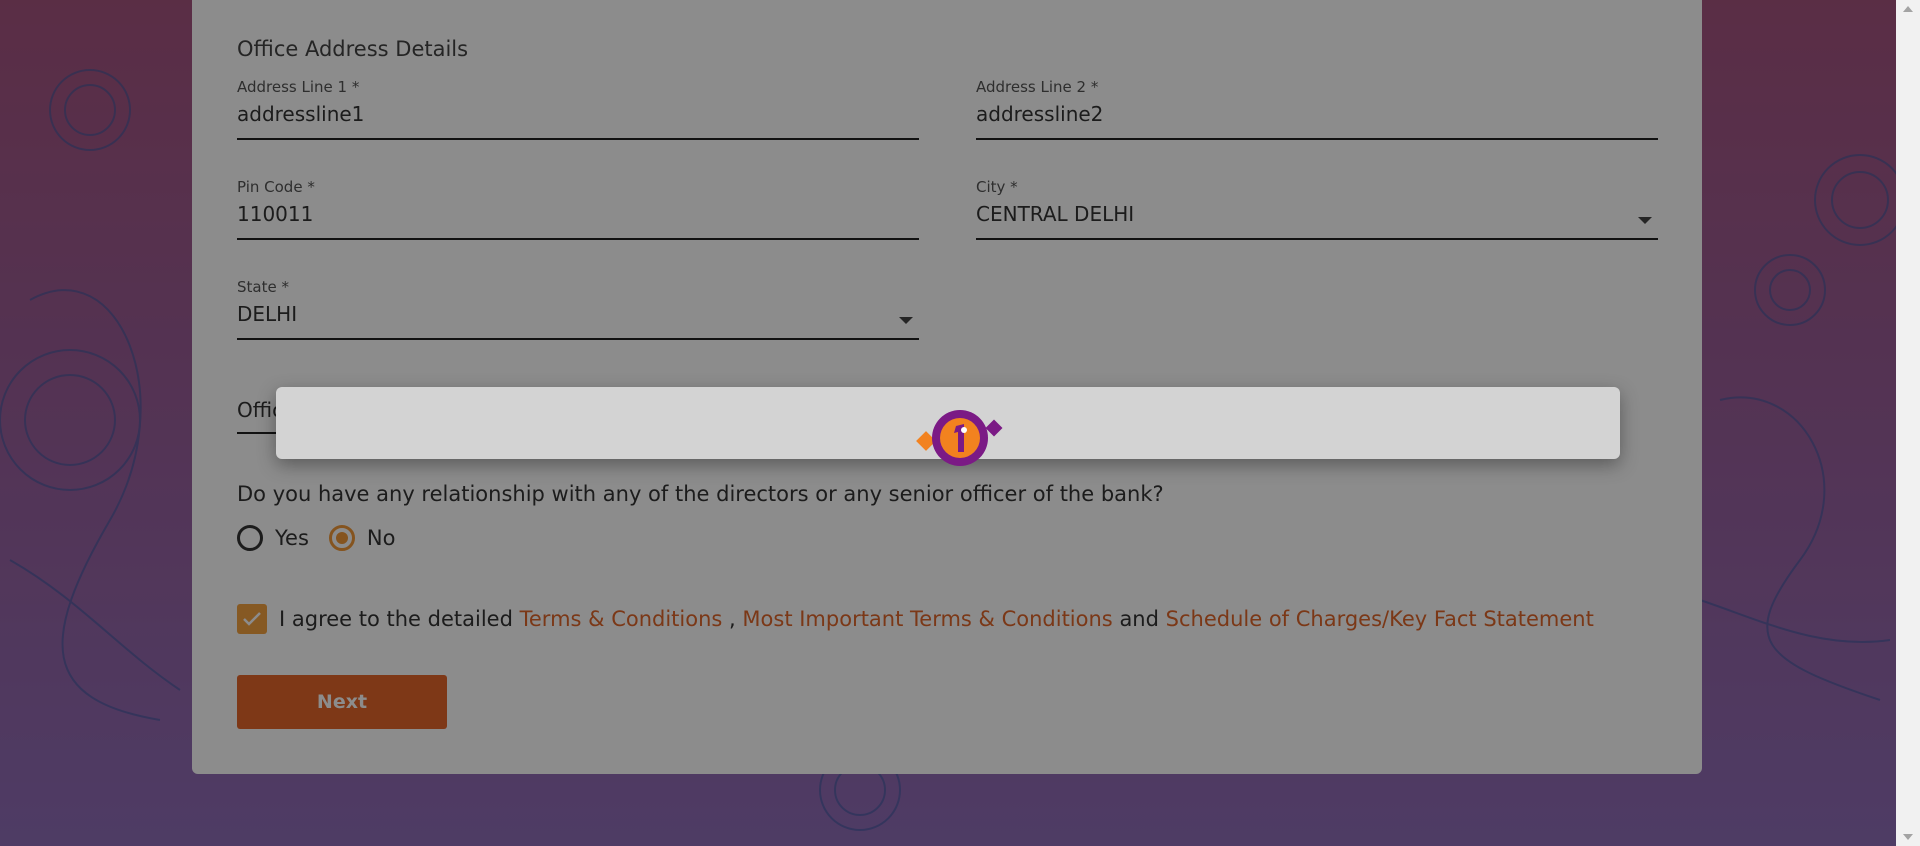 The height and width of the screenshot is (846, 1920). Describe the element at coordinates (1908, 9) in the screenshot. I see `scroll-up-icon` at that location.